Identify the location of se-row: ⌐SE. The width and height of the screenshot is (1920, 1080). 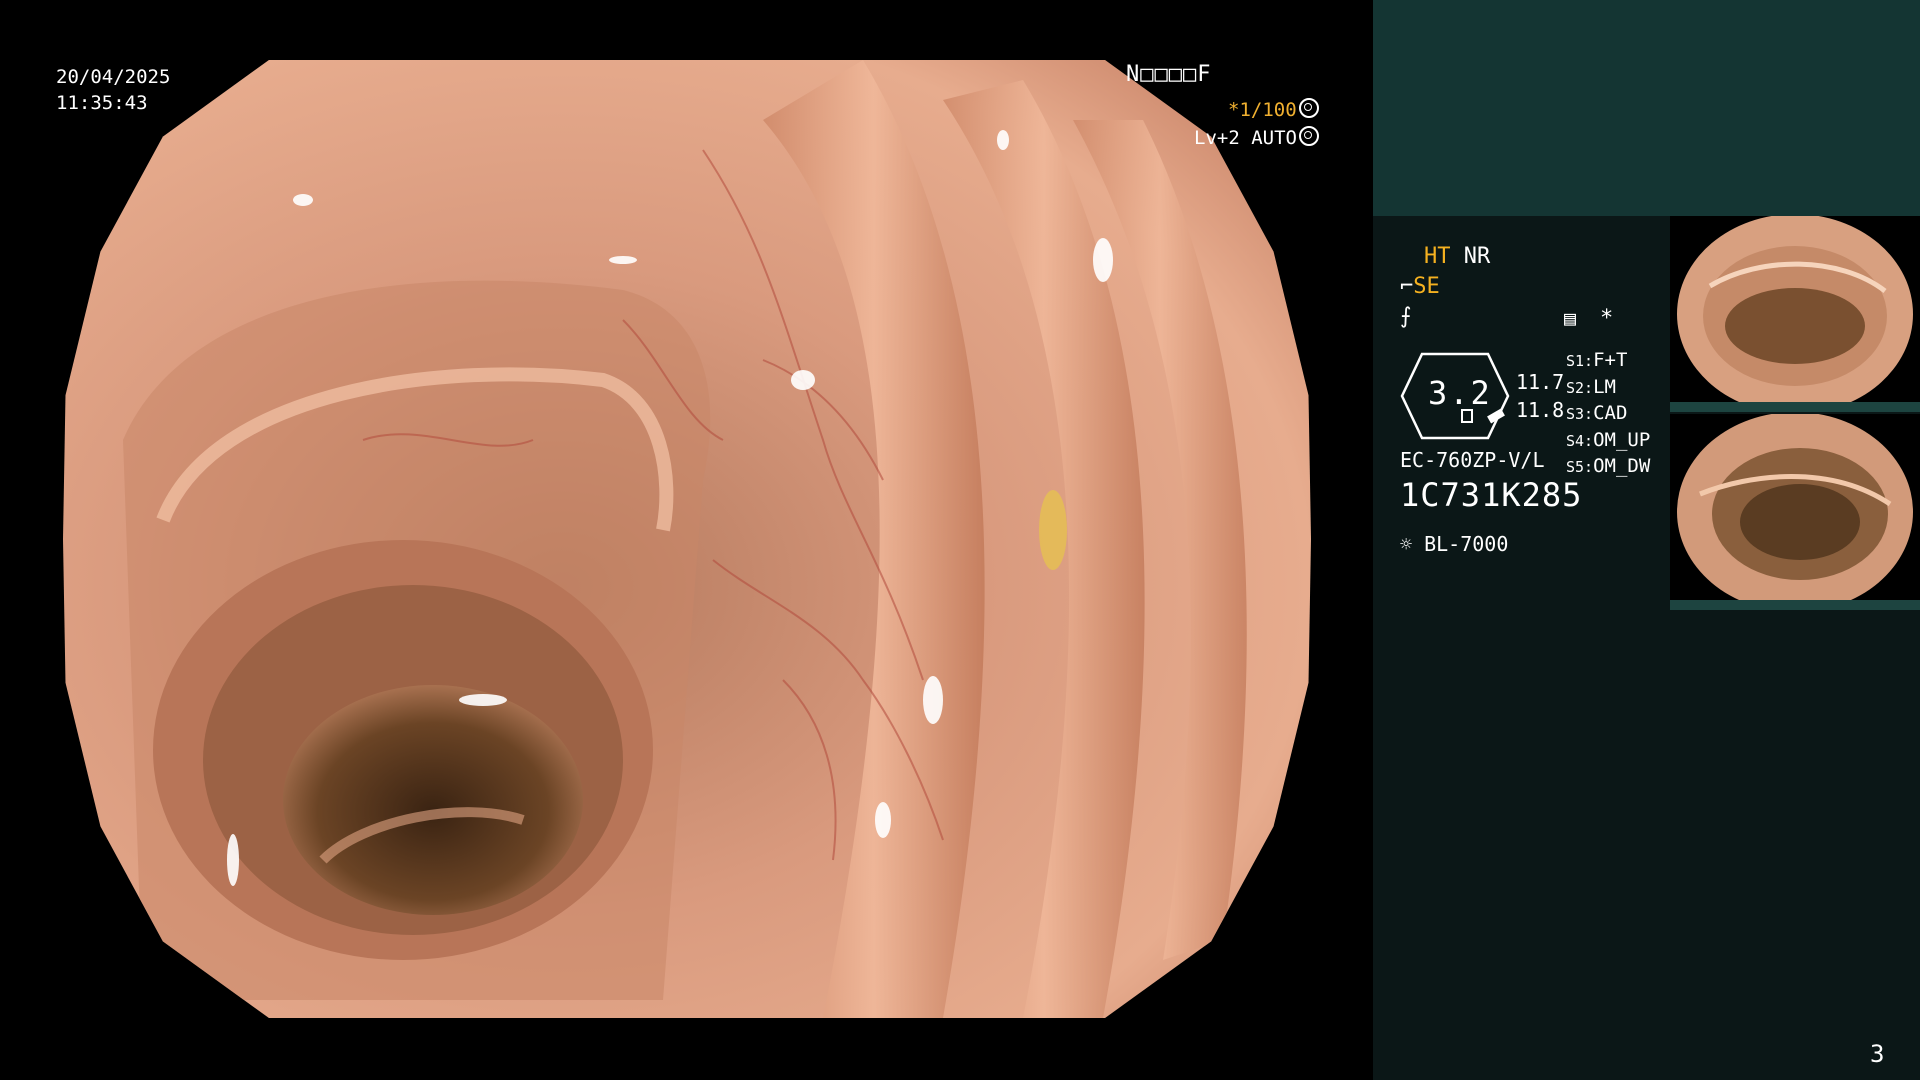
(1420, 286).